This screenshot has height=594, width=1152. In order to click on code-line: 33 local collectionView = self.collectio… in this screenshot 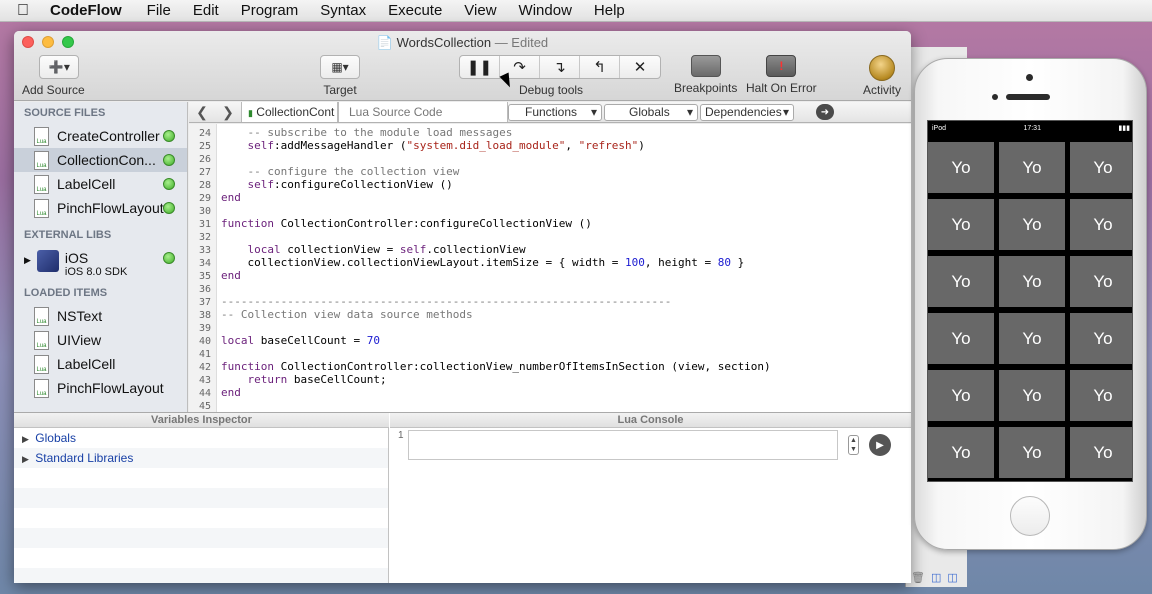, I will do `click(550, 249)`.